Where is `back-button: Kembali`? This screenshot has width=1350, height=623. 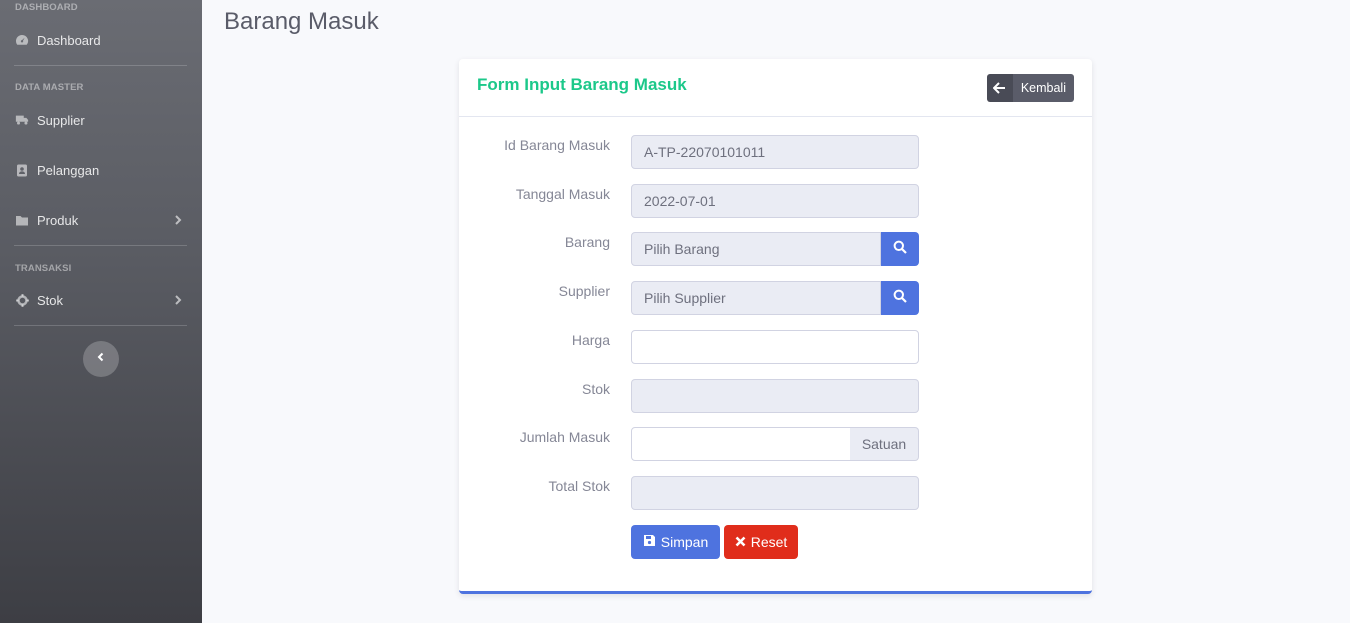 back-button: Kembali is located at coordinates (1030, 88).